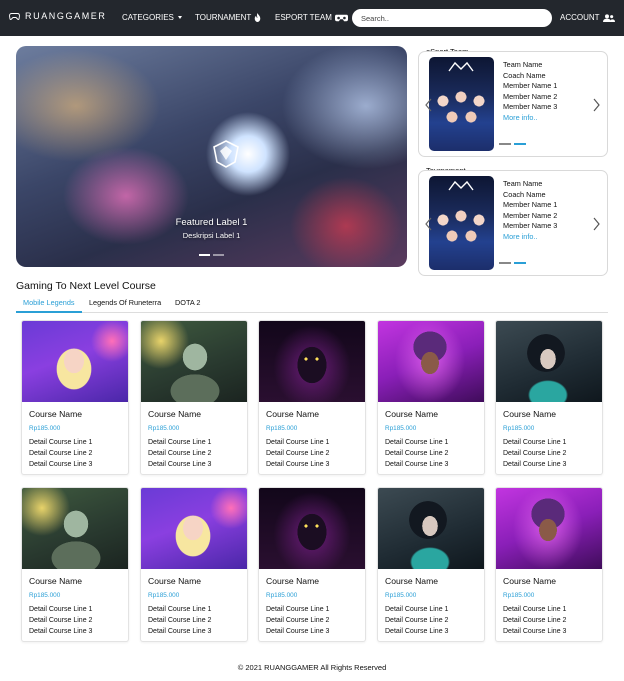  I want to click on team-crest-icon, so click(226, 154).